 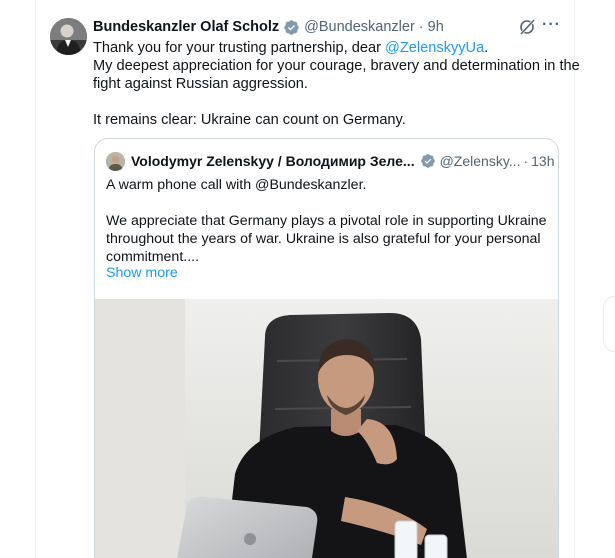 What do you see at coordinates (434, 48) in the screenshot?
I see `mention-link: @ZelenskyyUa` at bounding box center [434, 48].